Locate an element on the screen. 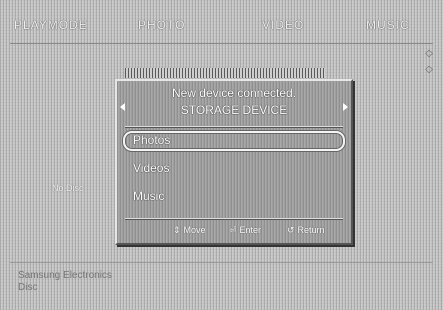 Image resolution: width=443 pixels, height=310 pixels. tab-video: VIDEO is located at coordinates (283, 25).